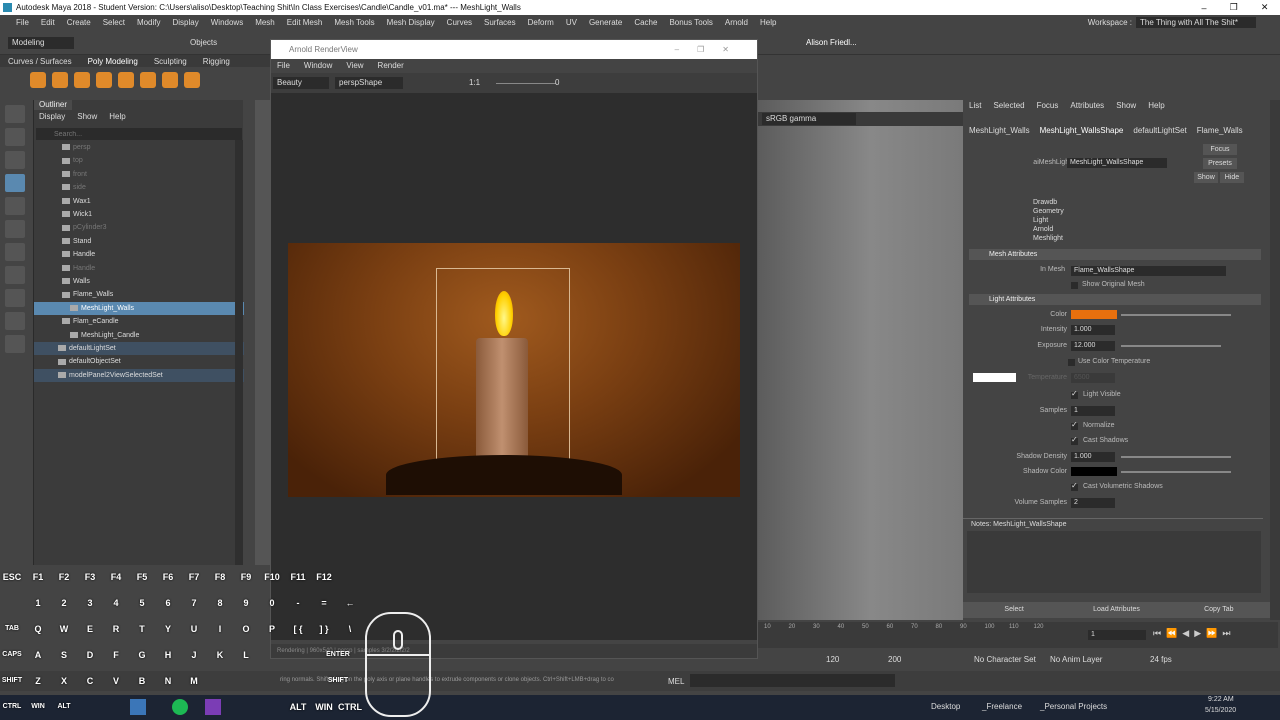 The image size is (1280, 720). I want to click on manipulator-icon, so click(15, 252).